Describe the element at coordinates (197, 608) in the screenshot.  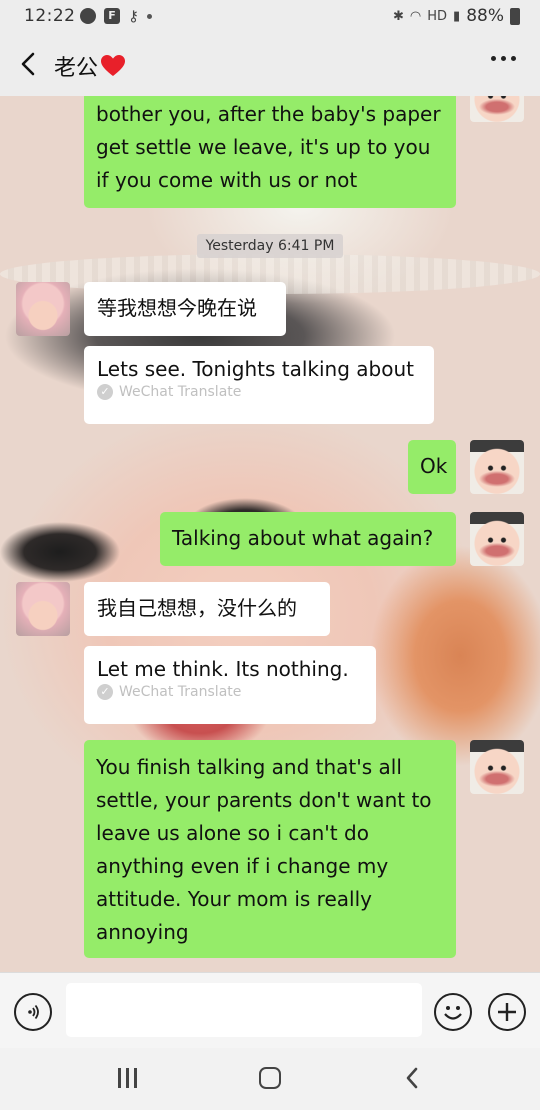
I see `message-text: 我自己想想，没什么的` at that location.